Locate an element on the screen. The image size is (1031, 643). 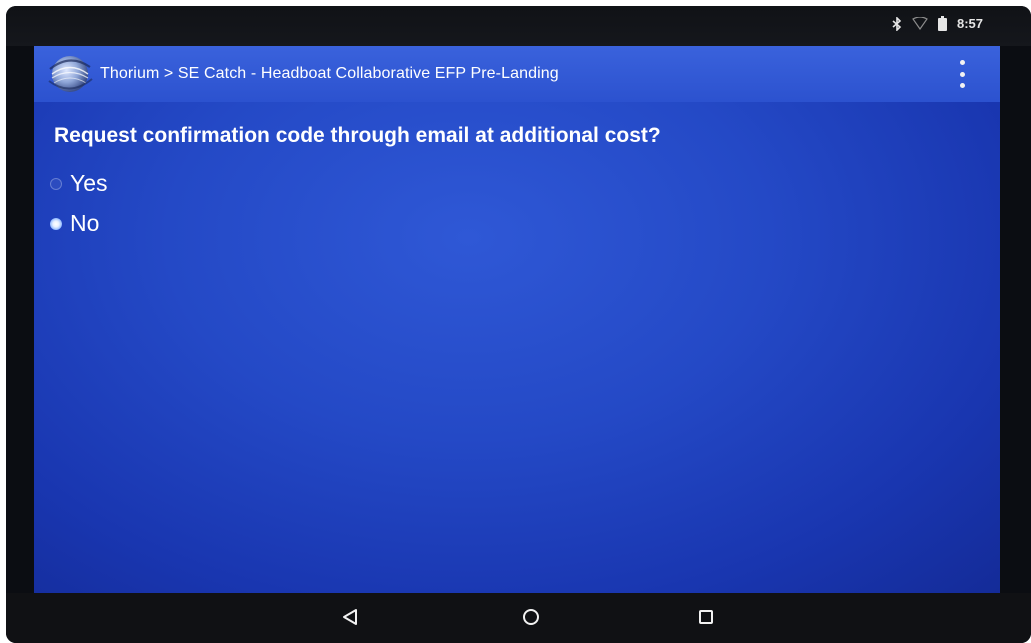
navigation-bar is located at coordinates (518, 618).